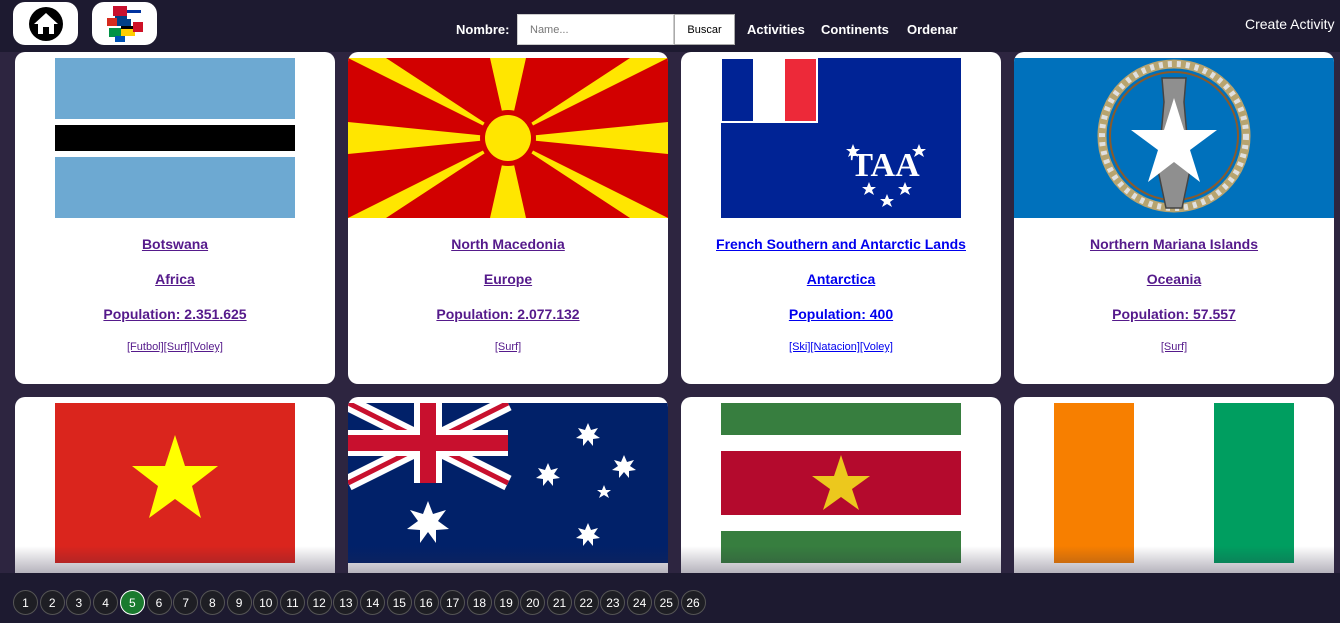 Image resolution: width=1340 pixels, height=623 pixels. What do you see at coordinates (175, 314) in the screenshot?
I see `country-population: Population: 2.351.625` at bounding box center [175, 314].